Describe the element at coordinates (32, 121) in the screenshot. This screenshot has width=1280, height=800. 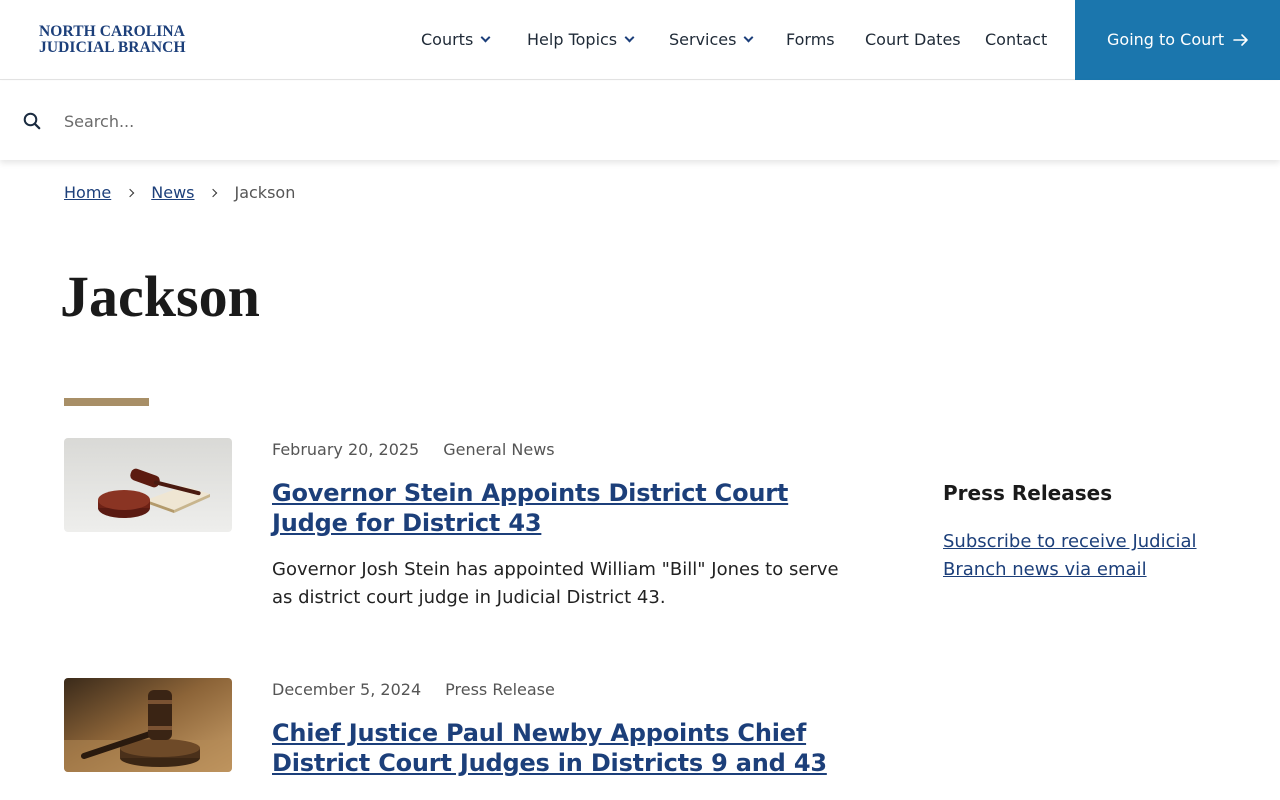
I see `search-icon` at that location.